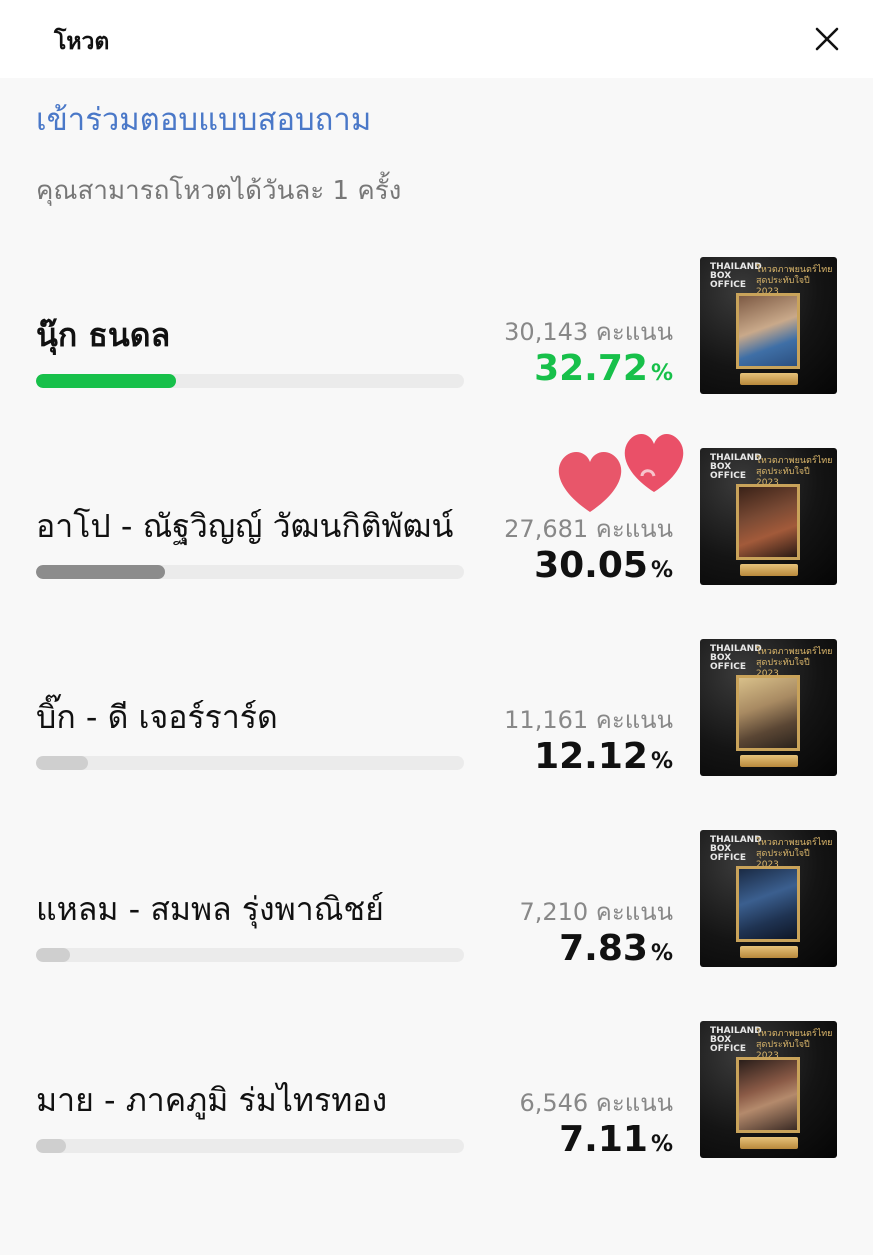 This screenshot has height=1255, width=873. I want to click on vote-limit-notice: คุณสามารถโหวตได้วันละ 1 ครั้ง, so click(219, 191).